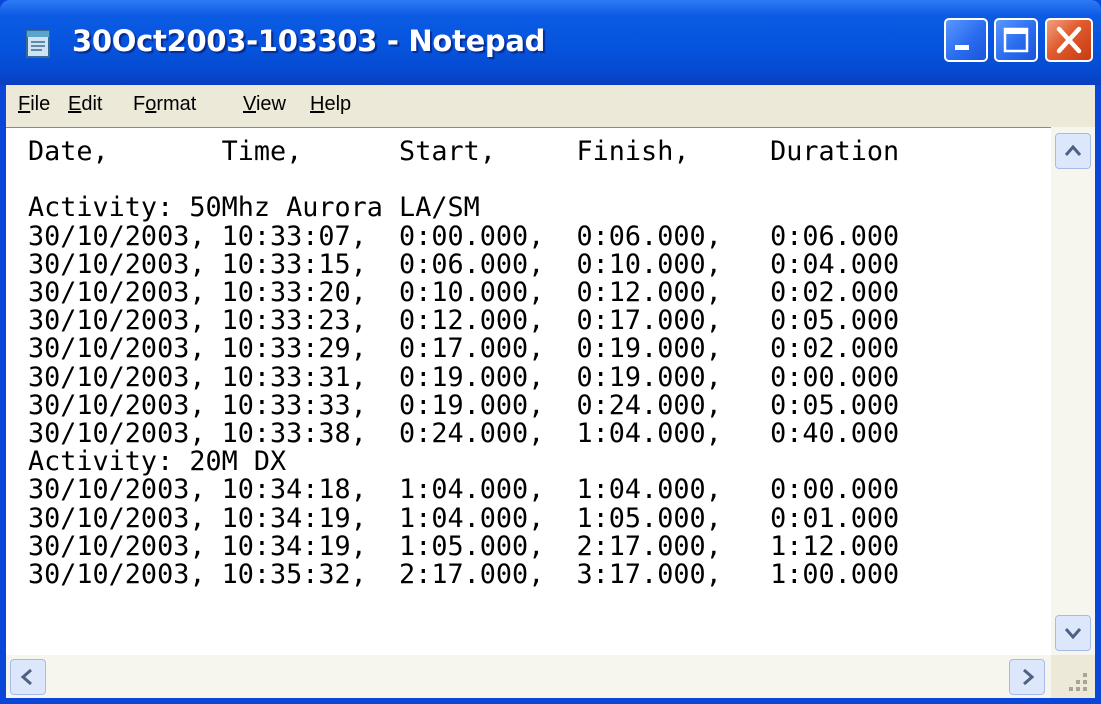  Describe the element at coordinates (550, 42) in the screenshot. I see `title-bar: 30Oct2003-103303 - Notepad` at that location.